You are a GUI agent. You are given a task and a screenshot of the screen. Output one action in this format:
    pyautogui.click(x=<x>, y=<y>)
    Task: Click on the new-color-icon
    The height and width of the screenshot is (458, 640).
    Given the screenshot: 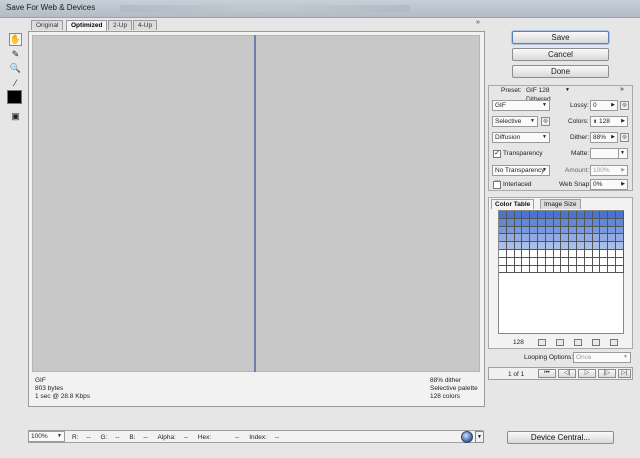 What is the action you would take?
    pyautogui.click(x=596, y=342)
    